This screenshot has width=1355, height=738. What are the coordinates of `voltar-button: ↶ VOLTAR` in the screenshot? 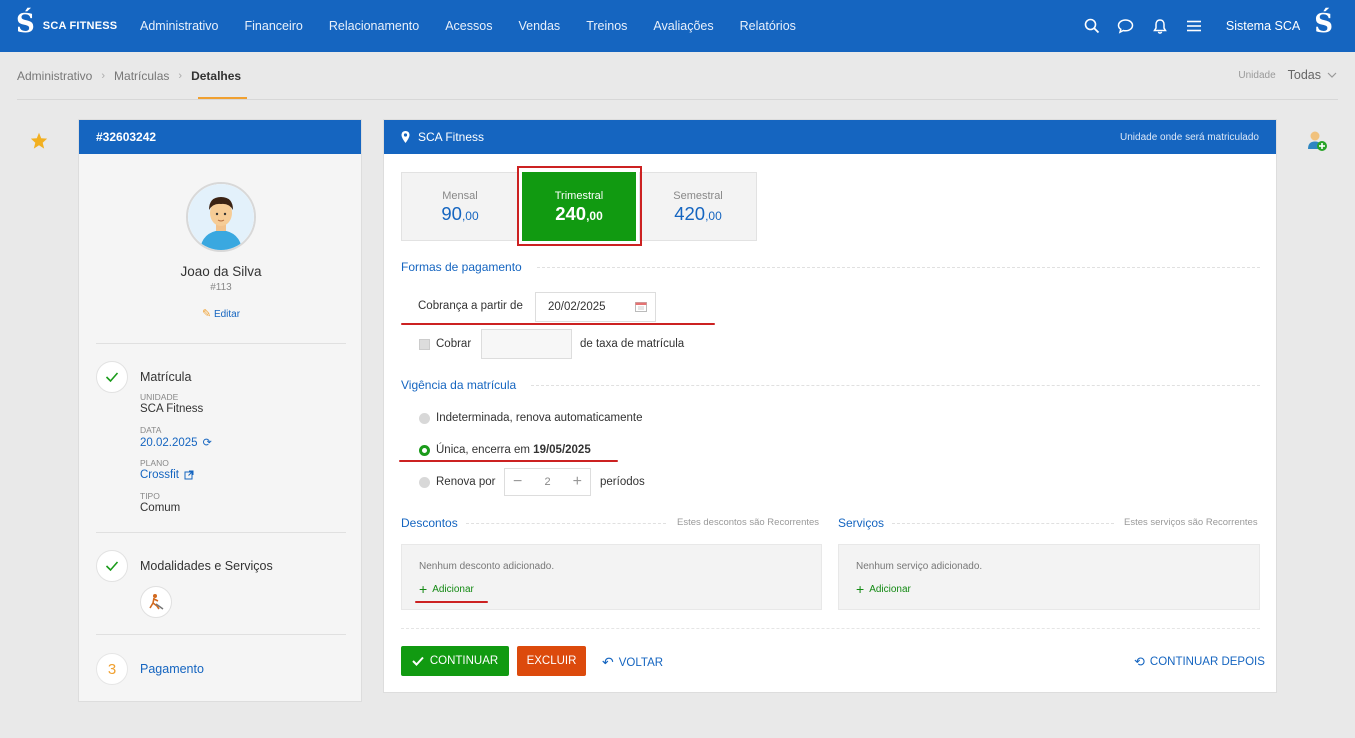 It's located at (632, 662).